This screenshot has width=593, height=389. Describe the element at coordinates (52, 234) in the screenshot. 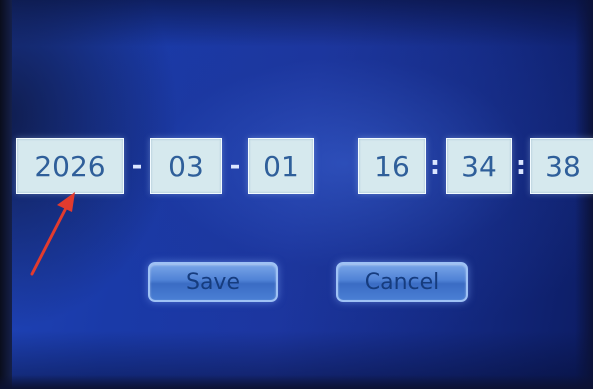

I see `annotation-arrow-icon` at that location.